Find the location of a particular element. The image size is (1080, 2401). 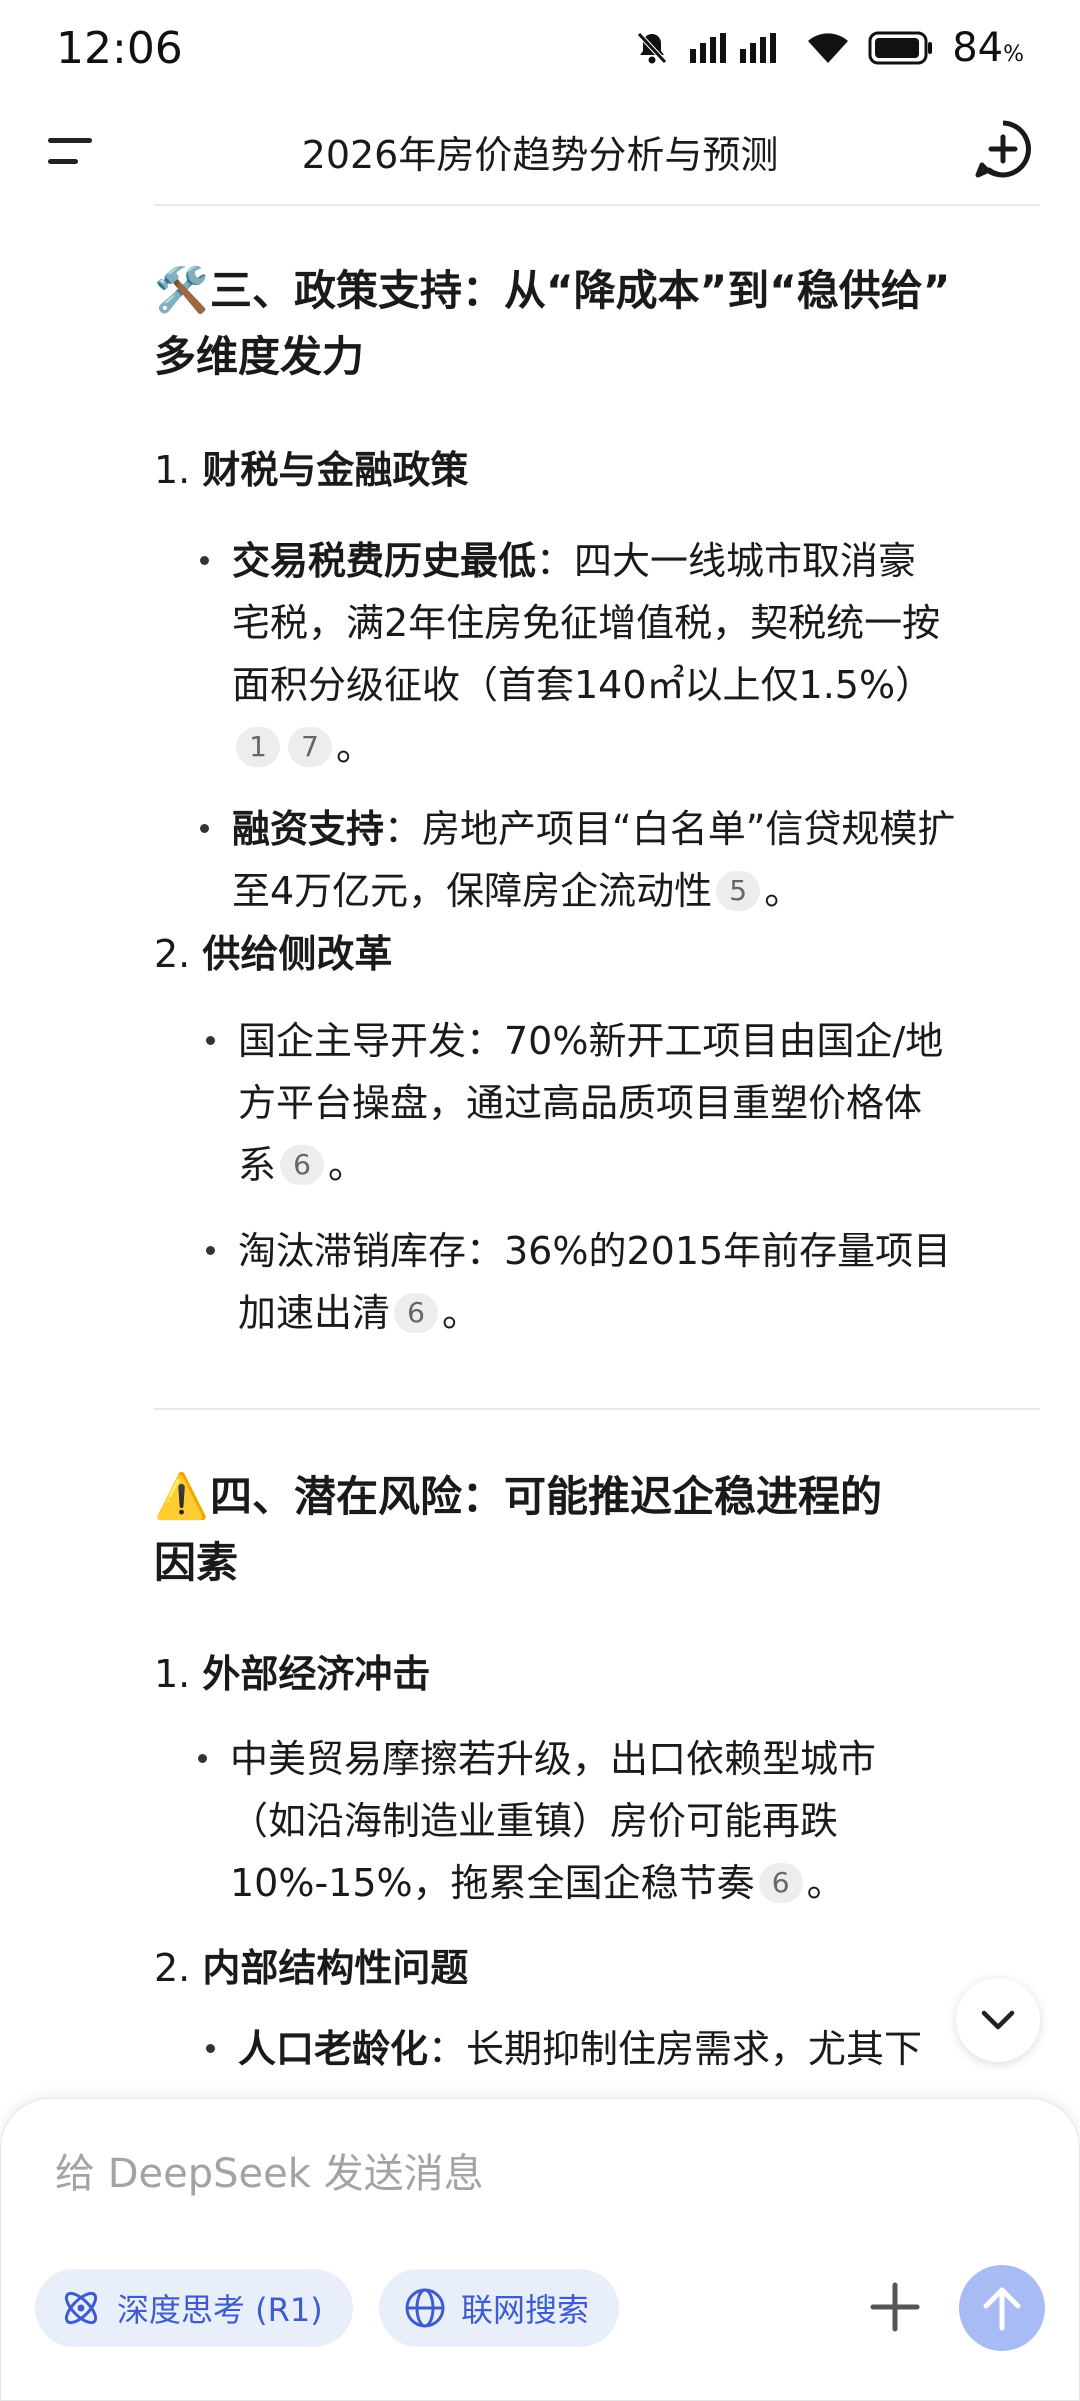

message-composer: 深度思考 (R1) 联网搜索 is located at coordinates (540, 2249).